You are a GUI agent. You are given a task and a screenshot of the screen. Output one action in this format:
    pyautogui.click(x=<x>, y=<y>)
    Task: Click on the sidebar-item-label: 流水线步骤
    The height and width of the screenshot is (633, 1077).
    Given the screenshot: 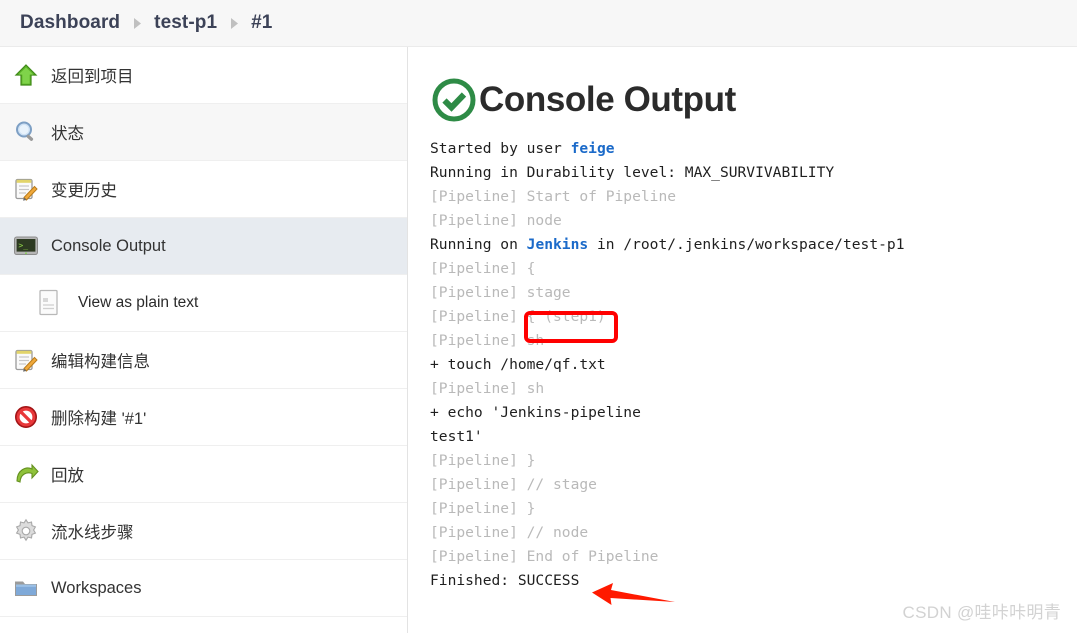 What is the action you would take?
    pyautogui.click(x=92, y=533)
    